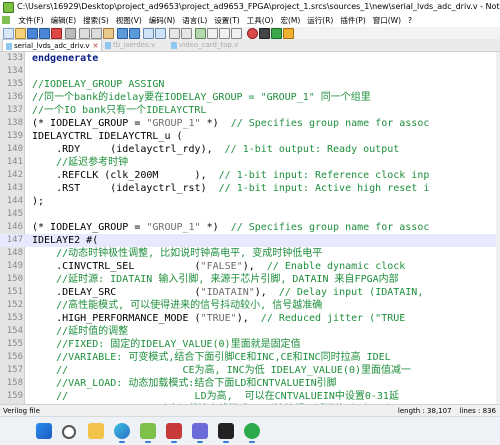  Describe the element at coordinates (250, 214) in the screenshot. I see `code-line: 145` at that location.